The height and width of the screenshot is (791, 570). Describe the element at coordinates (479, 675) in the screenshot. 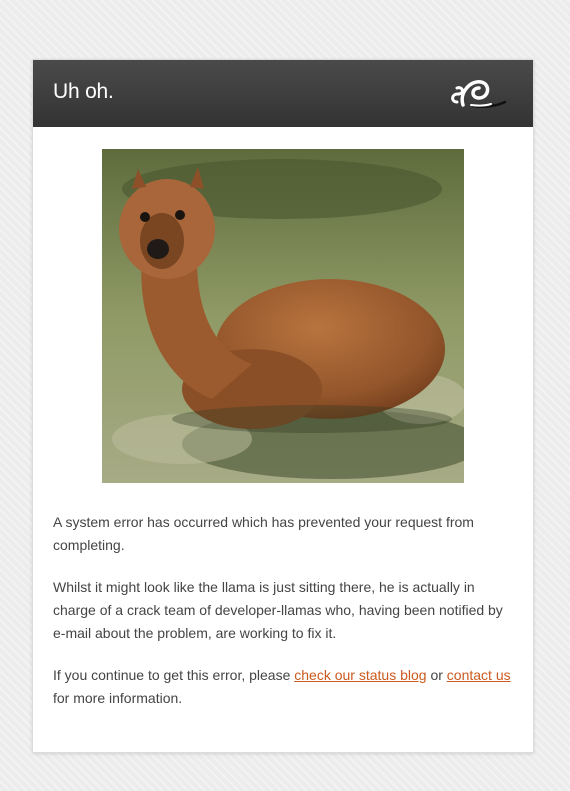

I see `contact-us-link: contact us` at that location.